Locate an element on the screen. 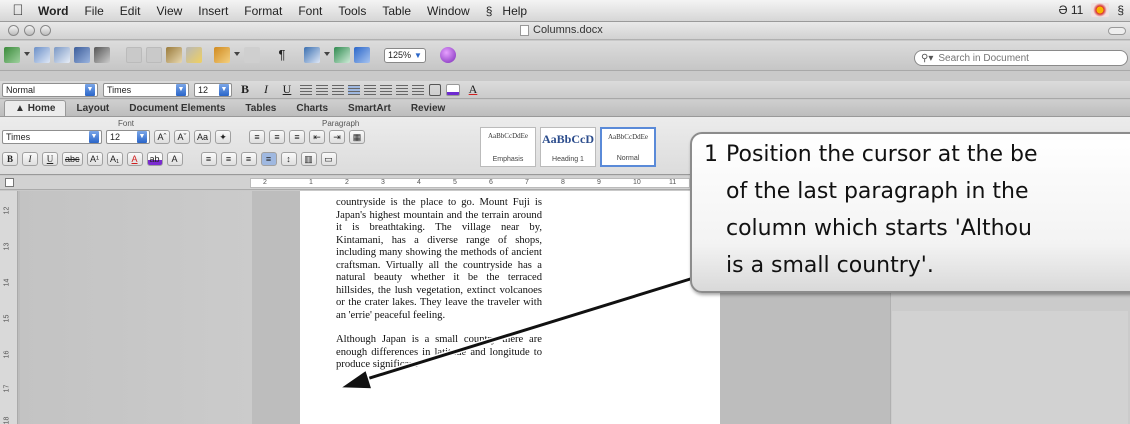  open-icon is located at coordinates (62, 55).